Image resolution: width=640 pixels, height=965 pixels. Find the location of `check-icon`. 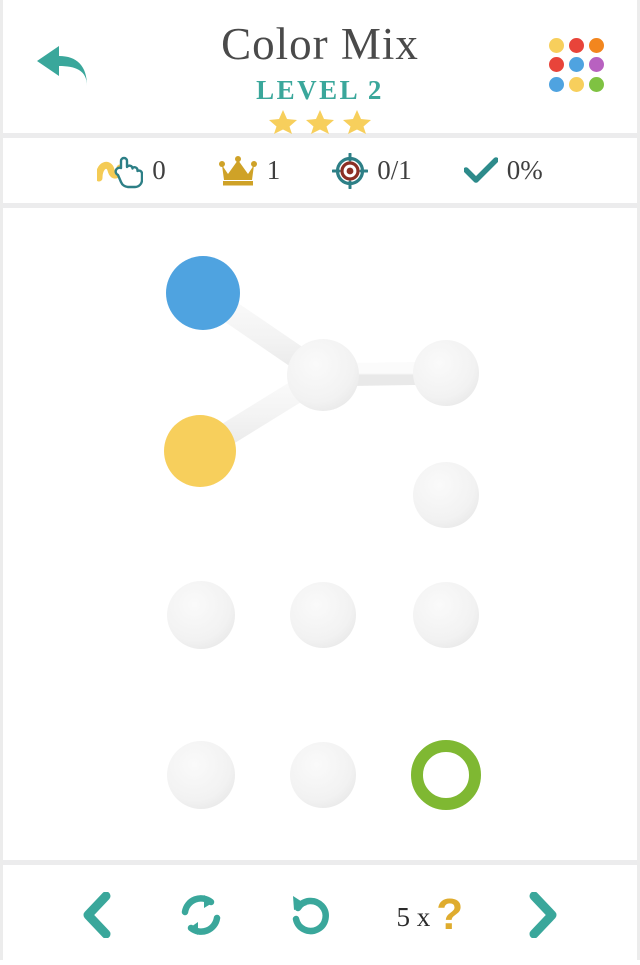

check-icon is located at coordinates (480, 169).